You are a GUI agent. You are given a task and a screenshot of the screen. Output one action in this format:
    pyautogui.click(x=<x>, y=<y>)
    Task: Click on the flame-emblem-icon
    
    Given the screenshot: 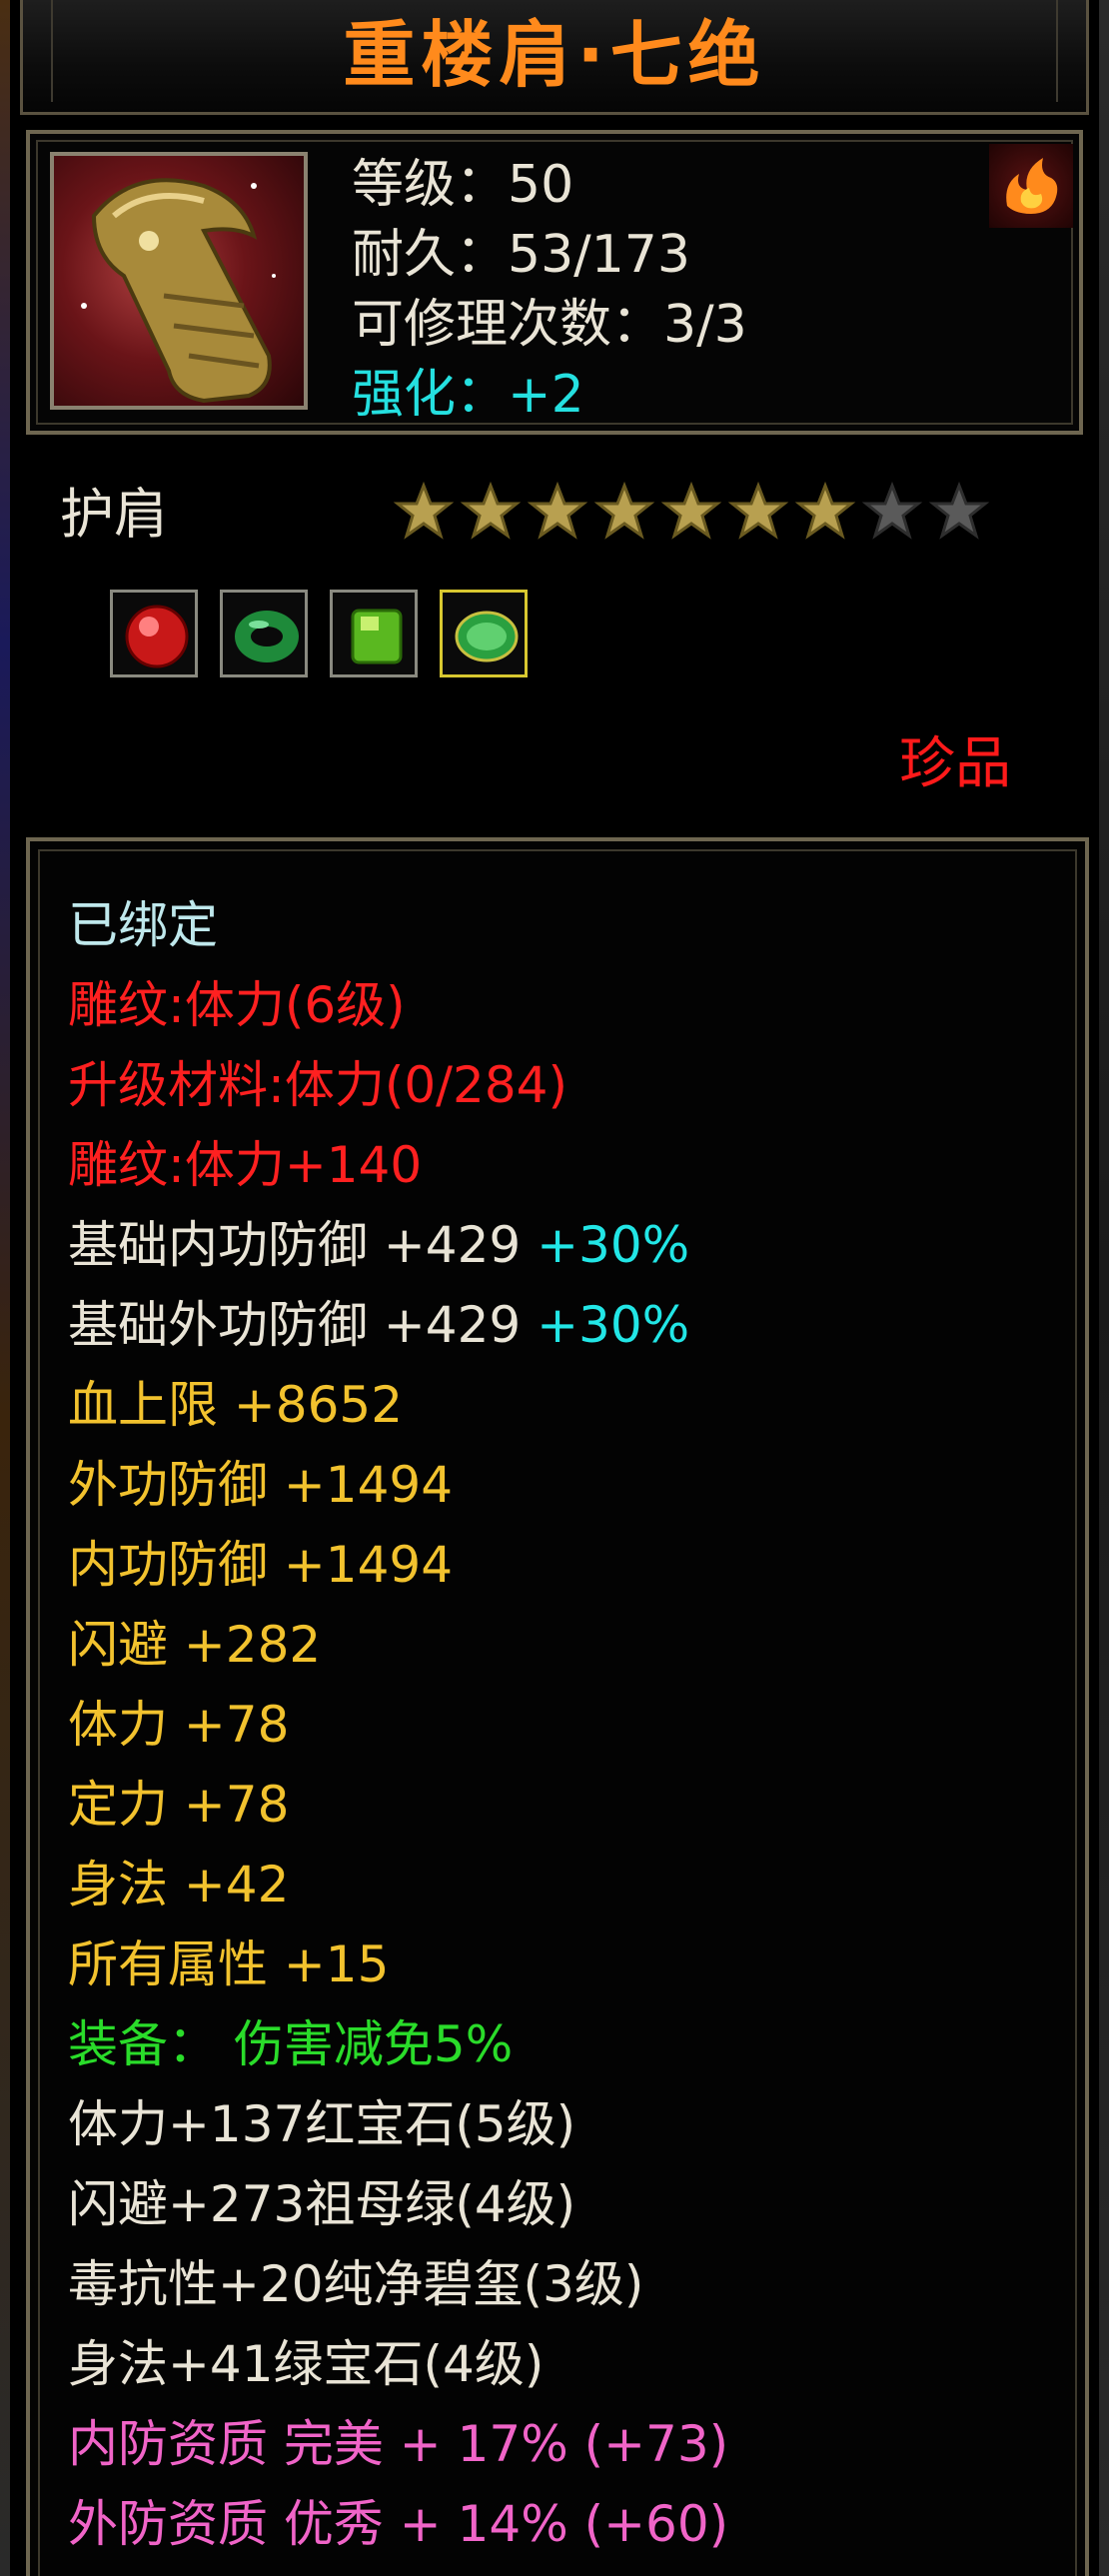 What is the action you would take?
    pyautogui.click(x=1031, y=186)
    